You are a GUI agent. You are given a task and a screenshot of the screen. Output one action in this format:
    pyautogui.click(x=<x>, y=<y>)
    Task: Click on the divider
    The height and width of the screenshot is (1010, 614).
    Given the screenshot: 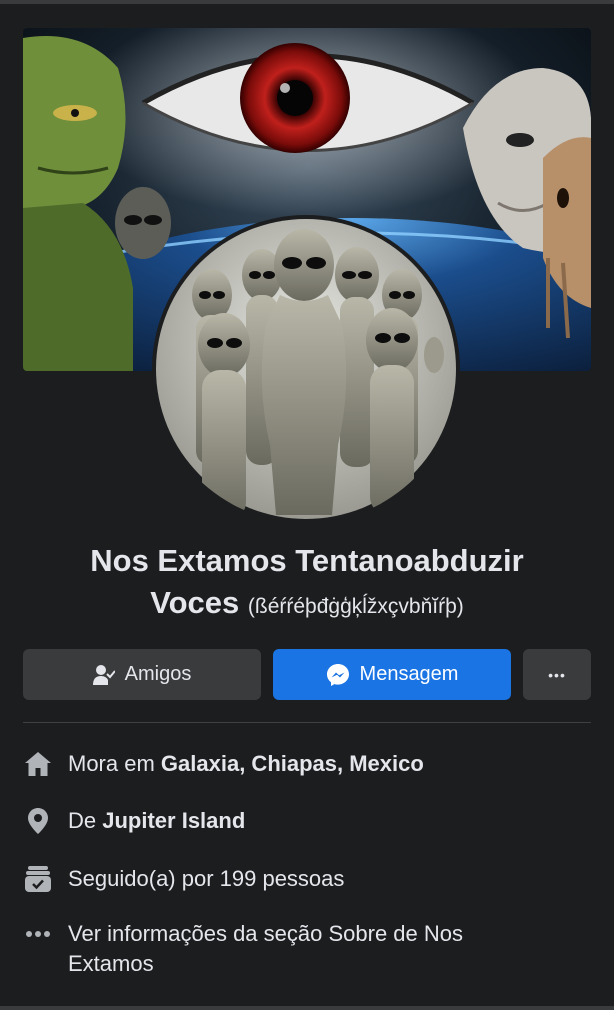 What is the action you would take?
    pyautogui.click(x=307, y=722)
    